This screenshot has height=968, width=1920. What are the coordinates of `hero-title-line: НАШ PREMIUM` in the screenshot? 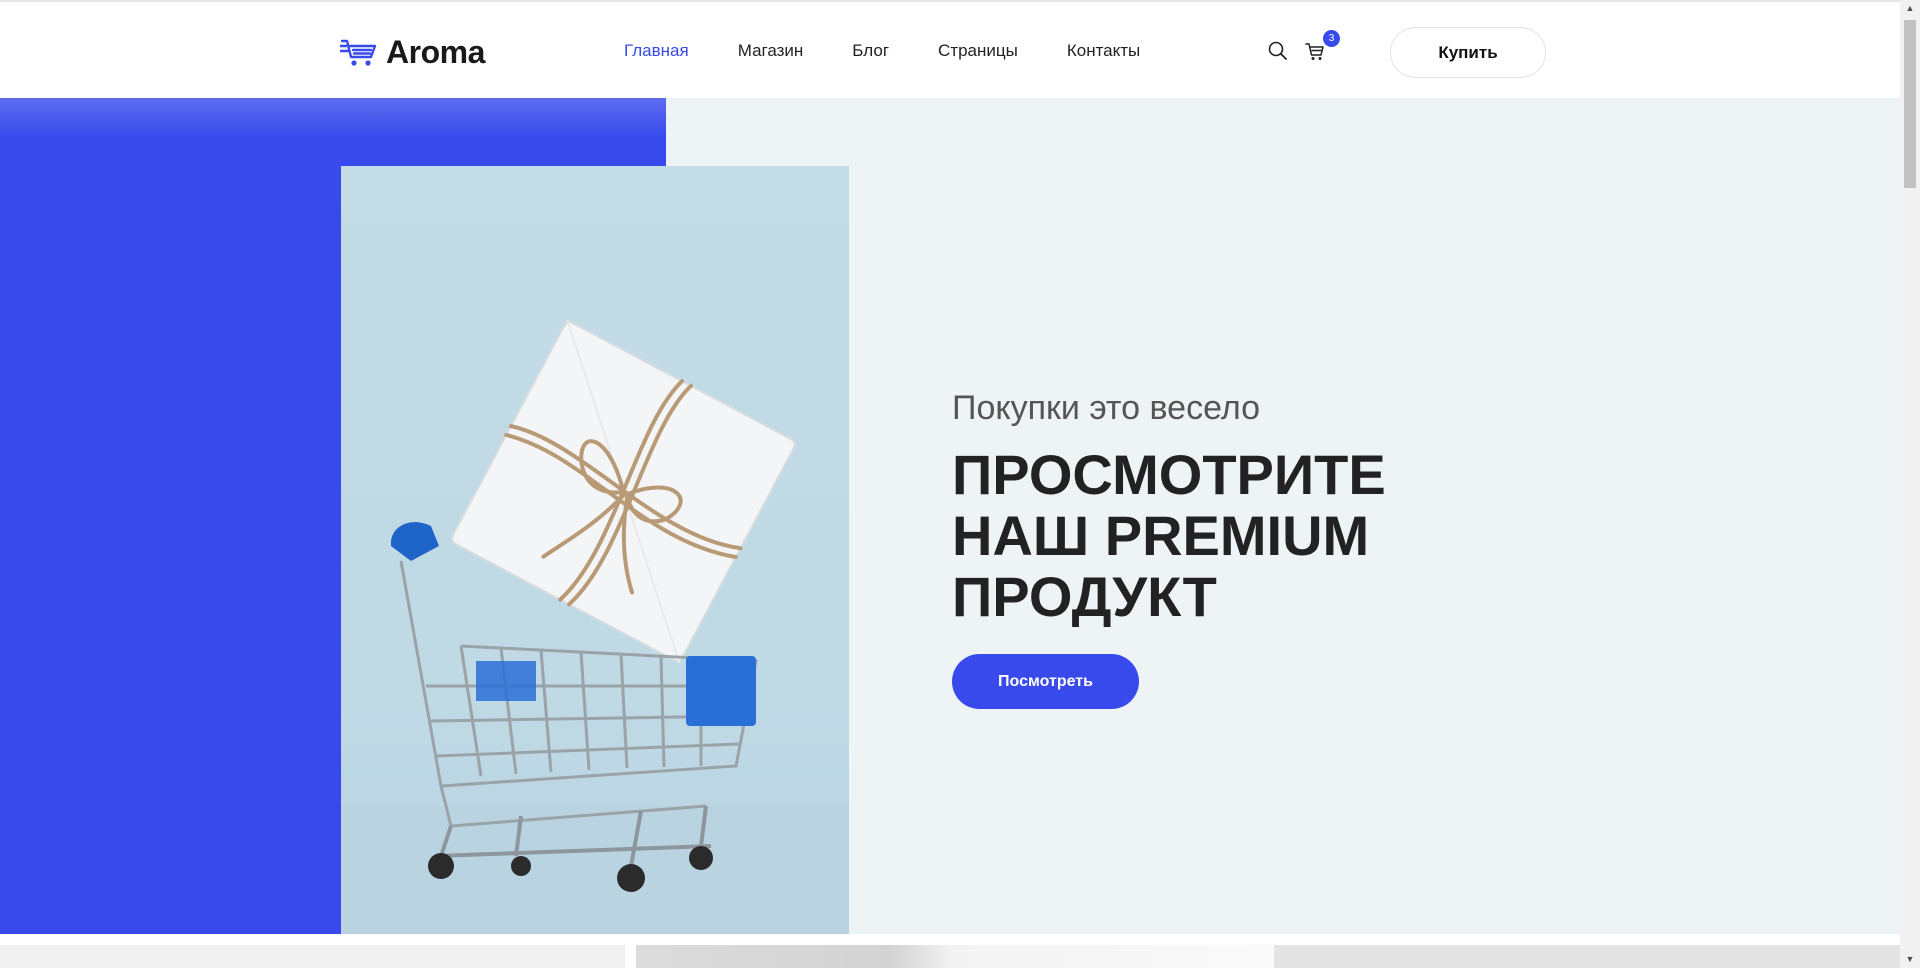 It's located at (1161, 535).